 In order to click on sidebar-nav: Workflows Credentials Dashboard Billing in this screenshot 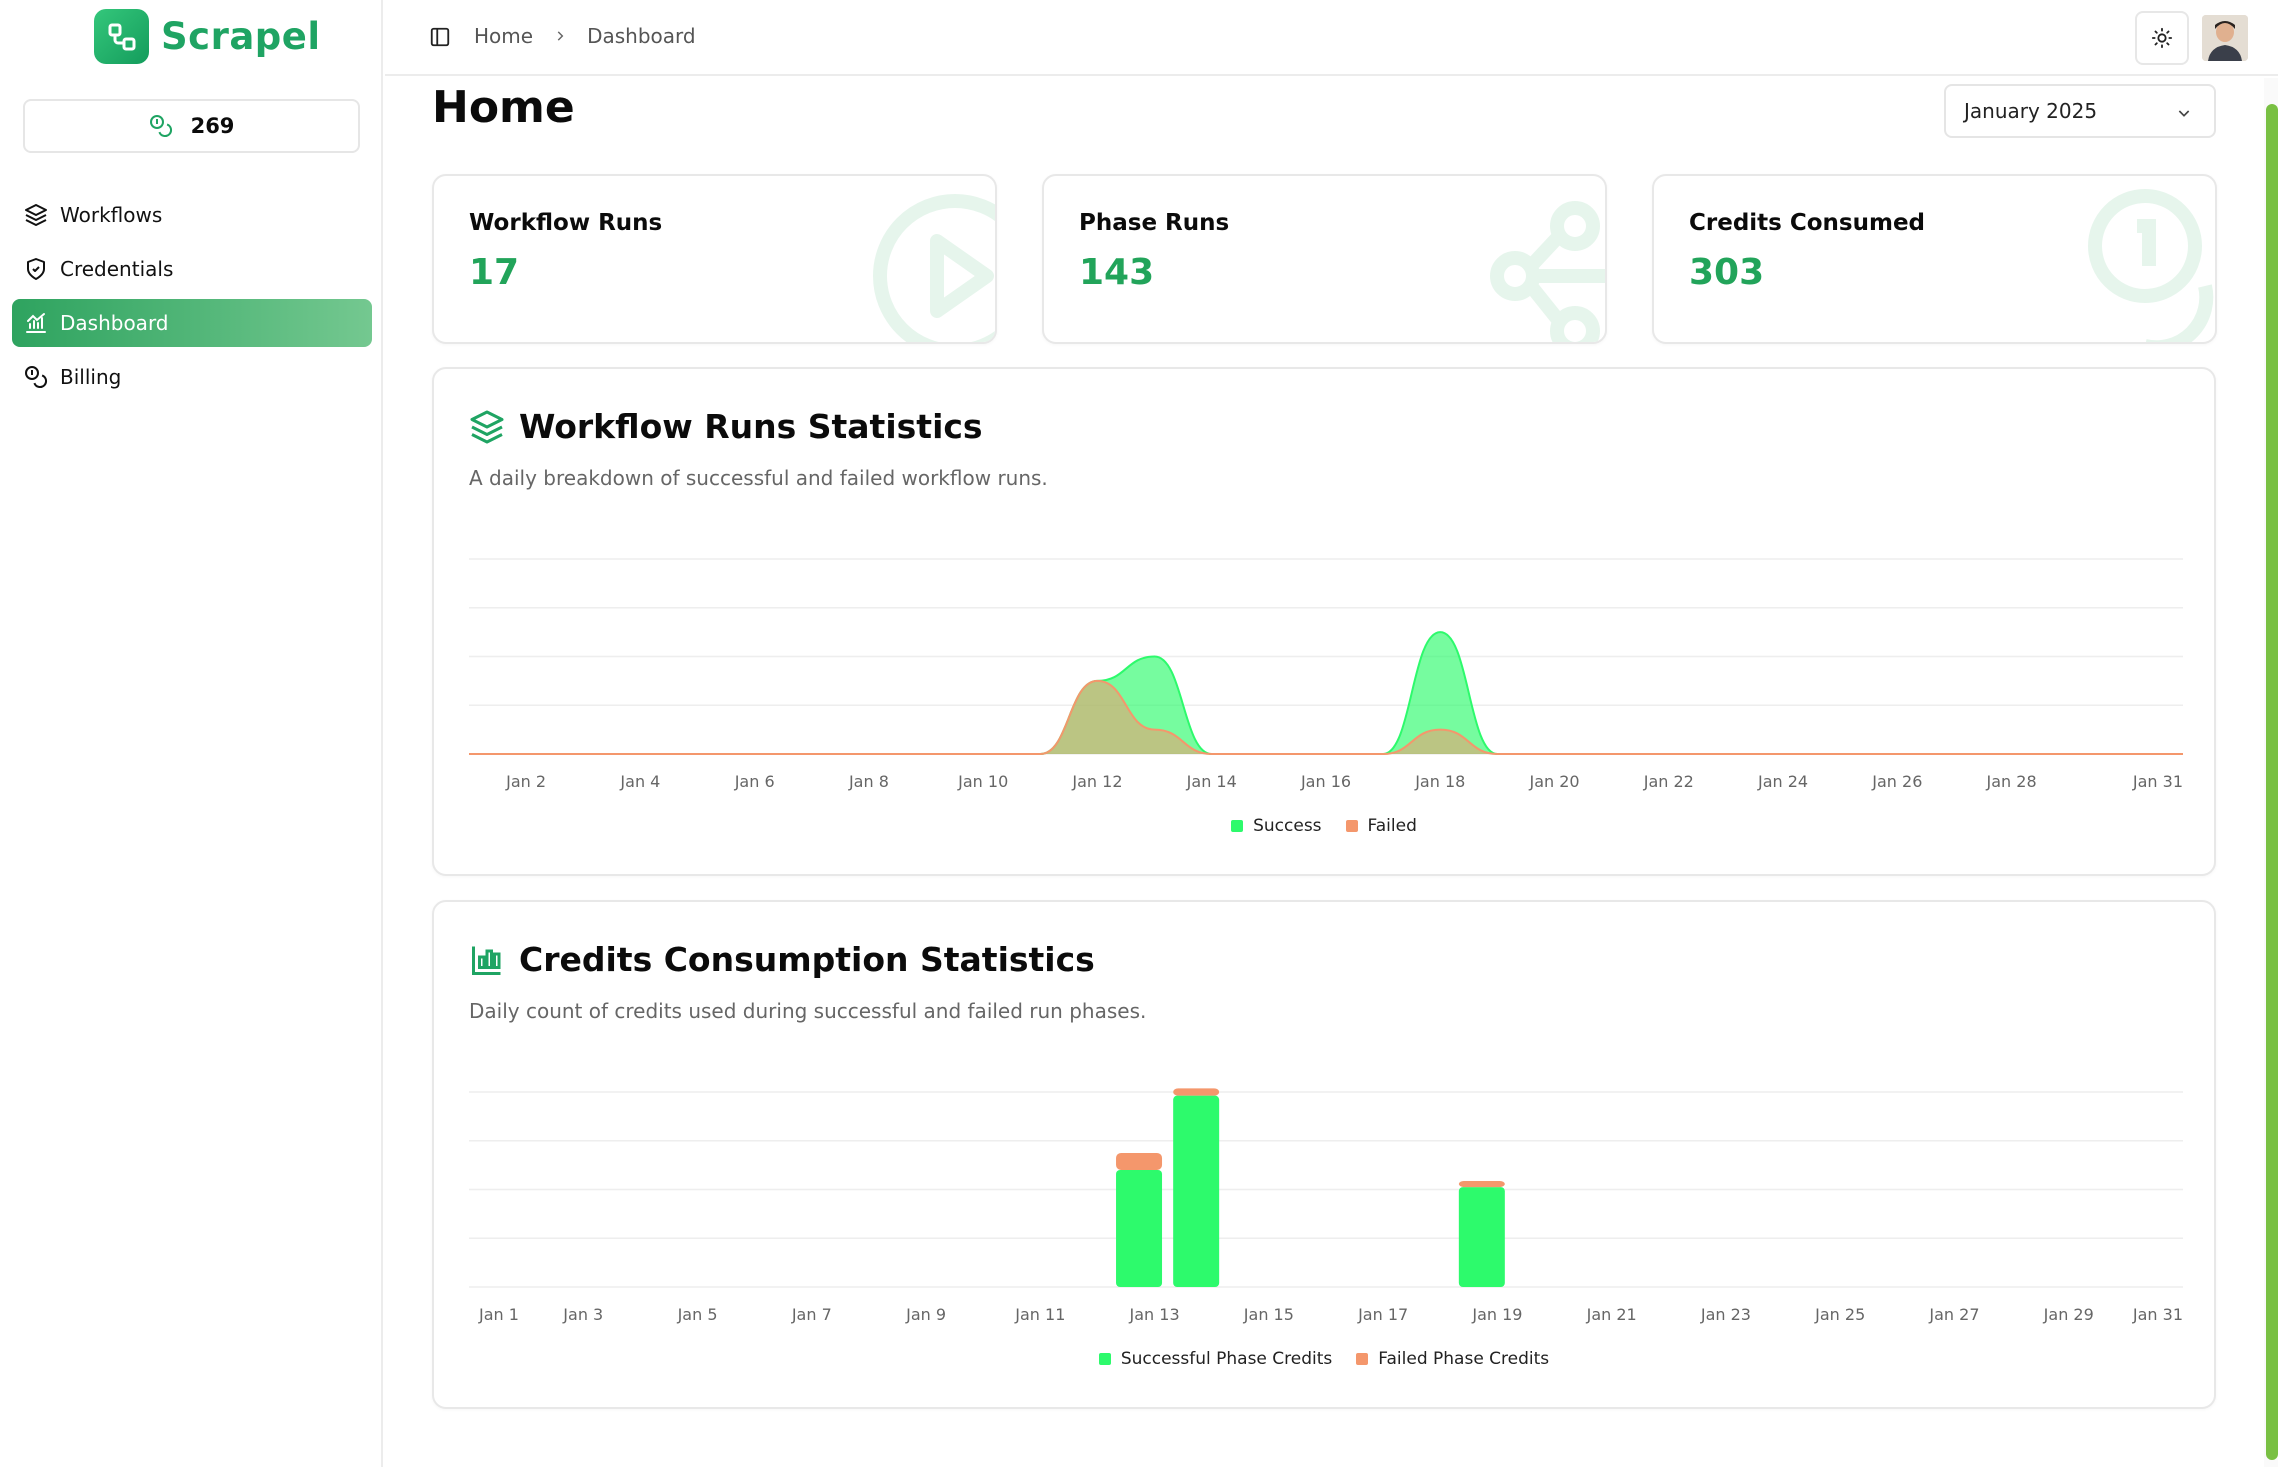, I will do `click(192, 299)`.